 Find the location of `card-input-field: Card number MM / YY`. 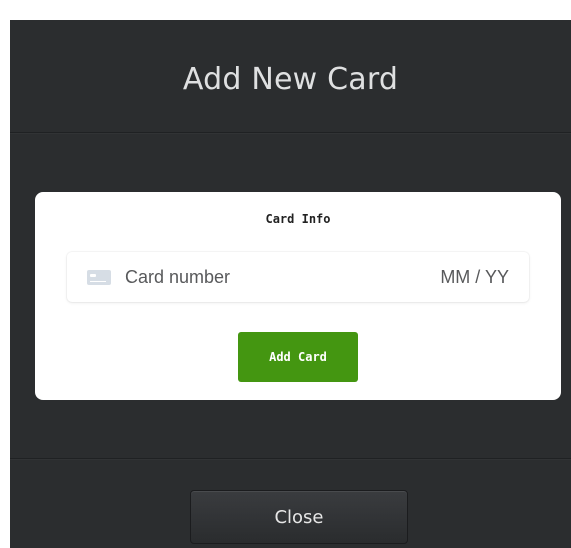

card-input-field: Card number MM / YY is located at coordinates (298, 277).